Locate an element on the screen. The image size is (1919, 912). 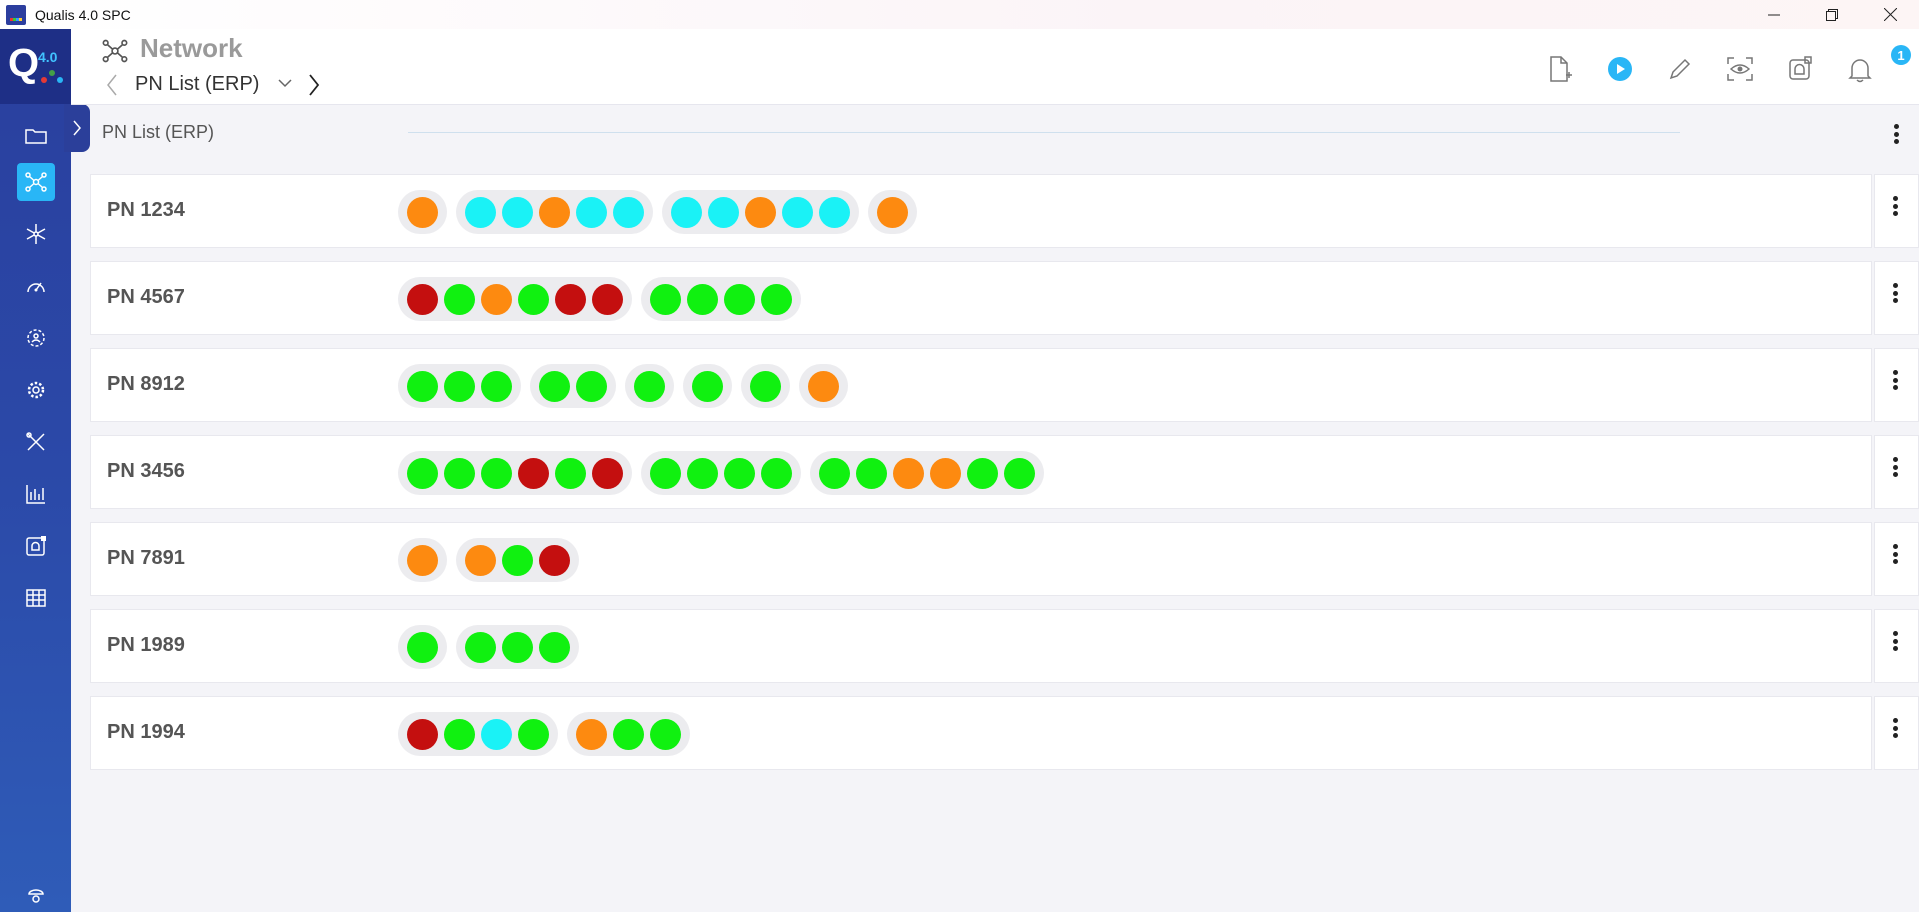
sidebar-item-network is located at coordinates (36, 182).